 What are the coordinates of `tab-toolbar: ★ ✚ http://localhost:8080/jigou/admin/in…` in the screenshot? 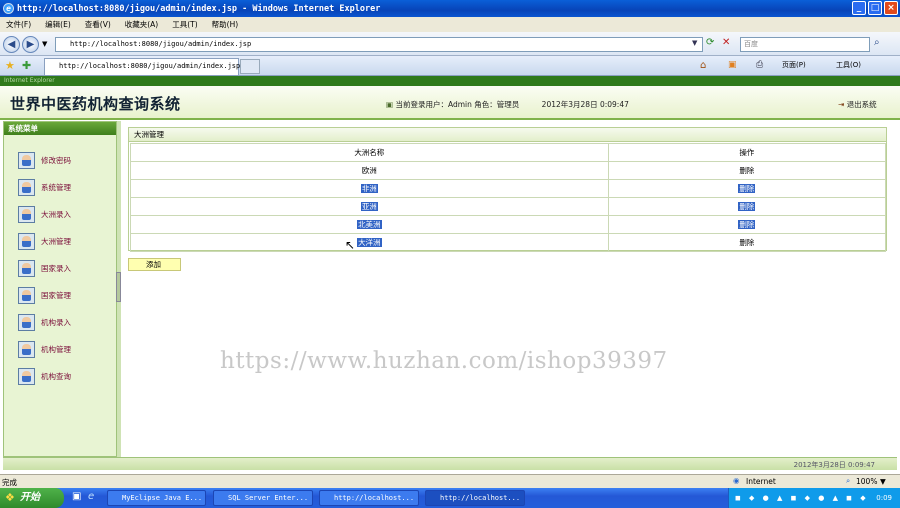 It's located at (450, 66).